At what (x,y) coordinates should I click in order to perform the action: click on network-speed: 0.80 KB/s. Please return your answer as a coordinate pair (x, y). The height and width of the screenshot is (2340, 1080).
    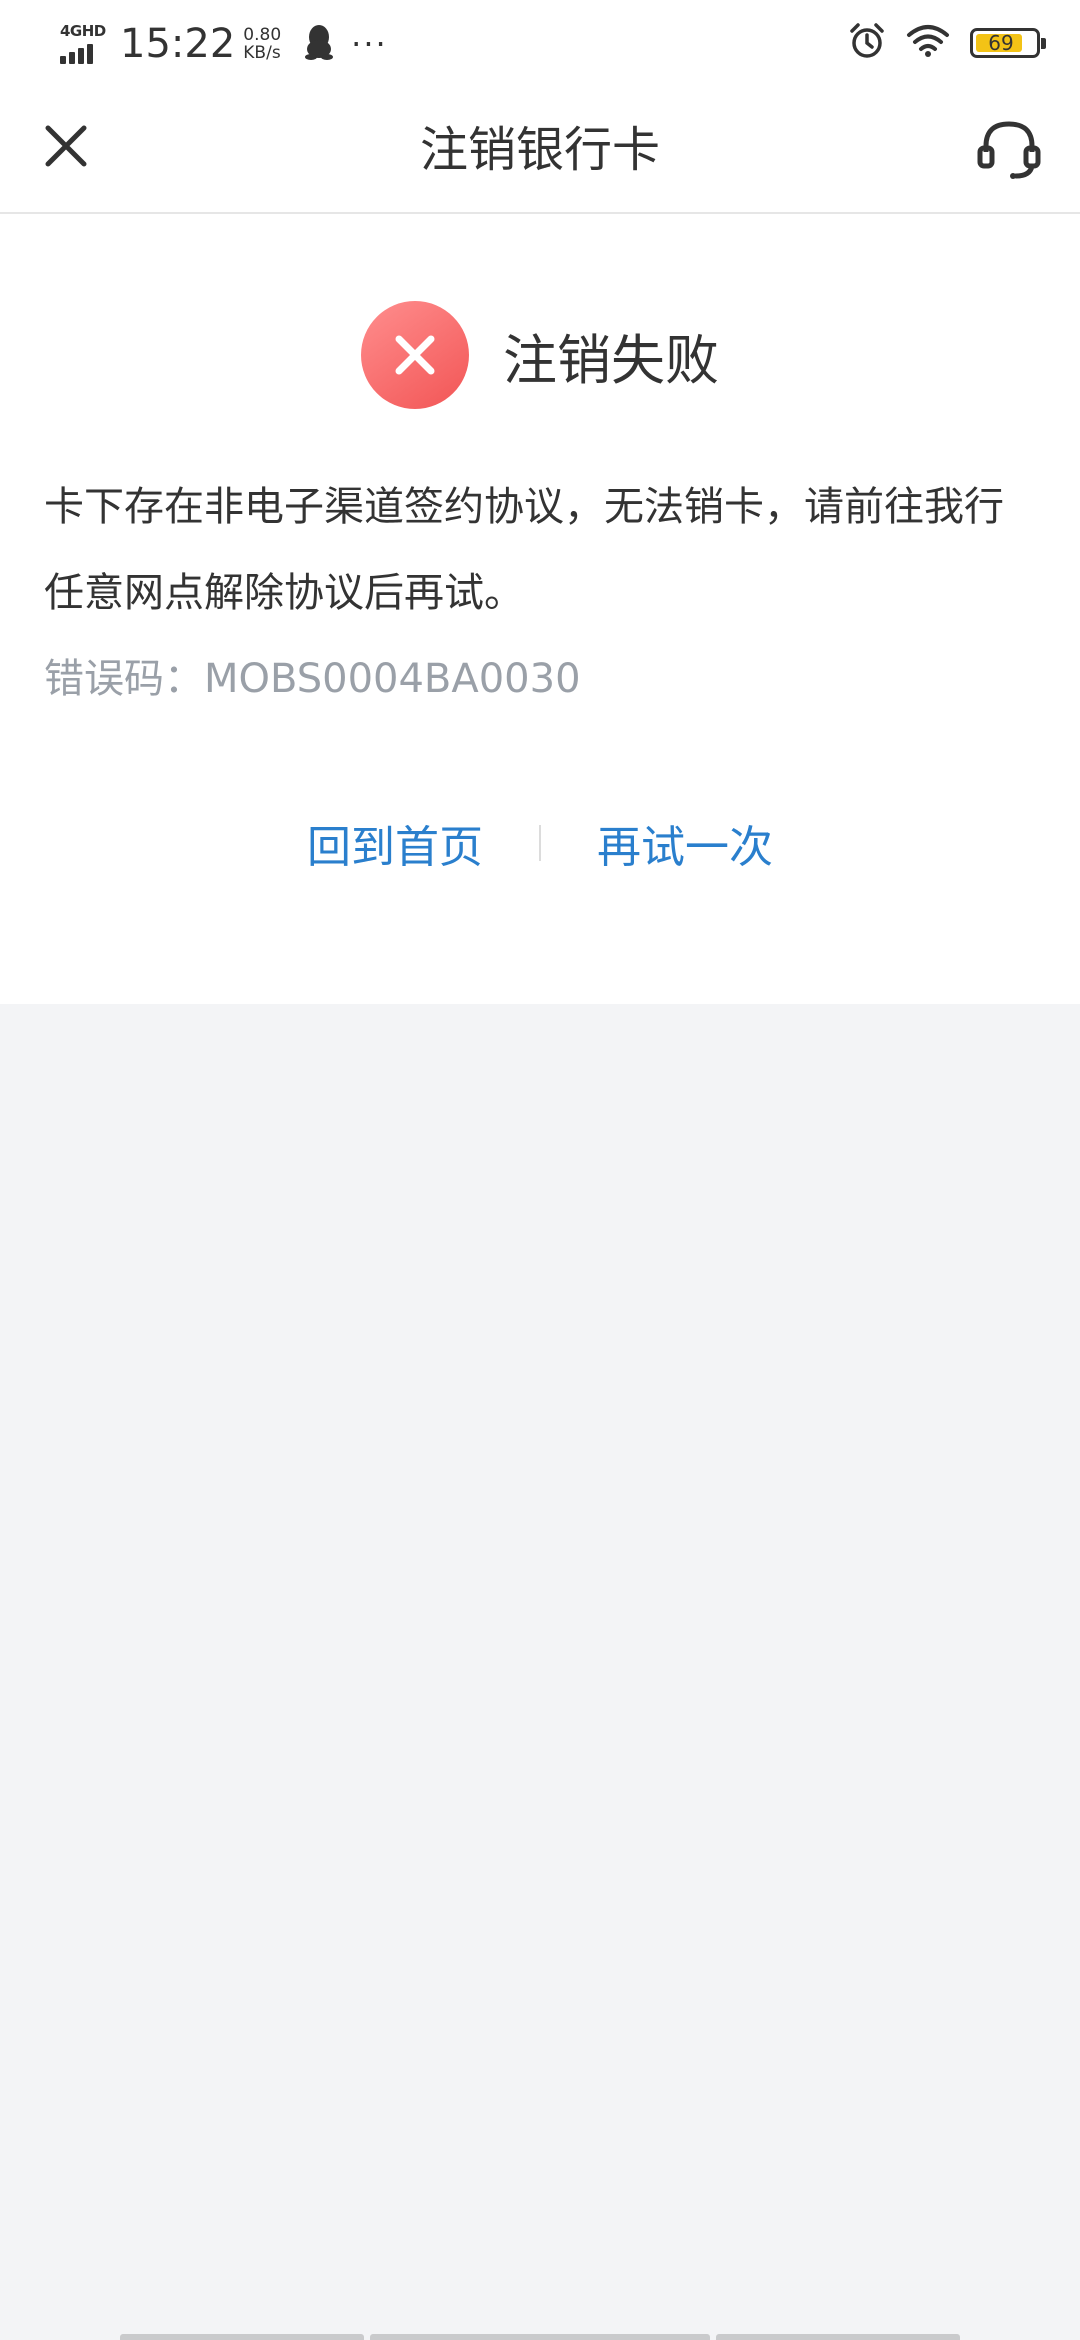
    Looking at the image, I should click on (262, 44).